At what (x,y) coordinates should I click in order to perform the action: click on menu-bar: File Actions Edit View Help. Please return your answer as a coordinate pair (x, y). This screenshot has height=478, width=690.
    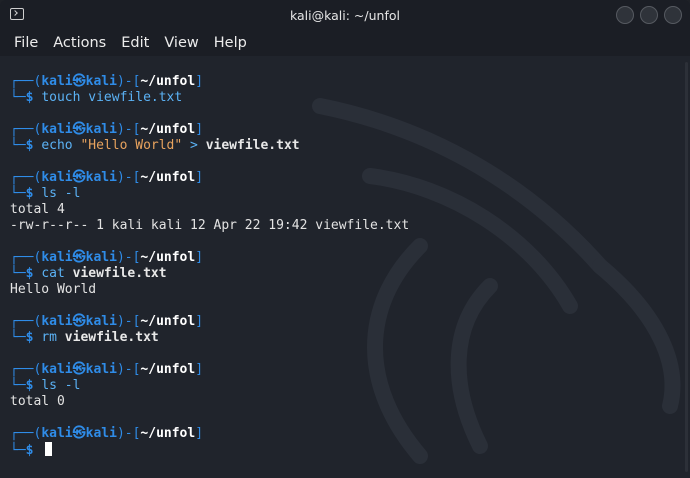
    Looking at the image, I should click on (345, 43).